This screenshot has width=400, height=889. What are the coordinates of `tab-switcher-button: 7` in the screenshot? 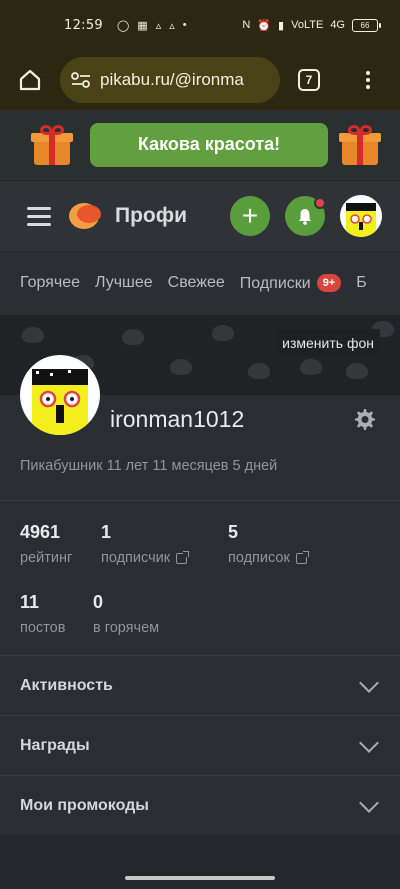 It's located at (309, 80).